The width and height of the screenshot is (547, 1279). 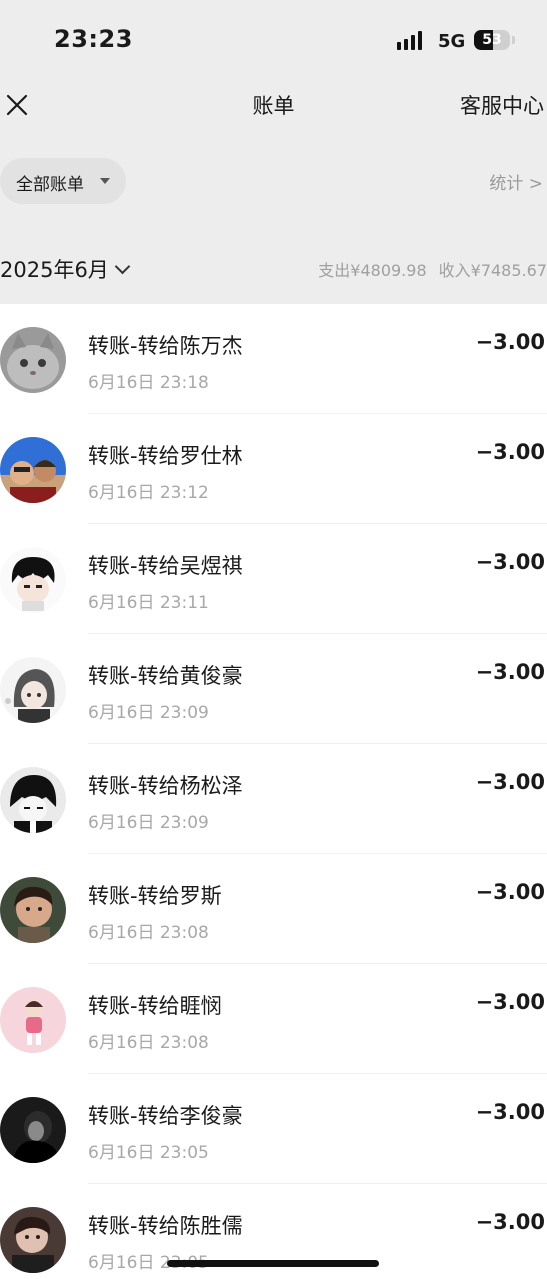 What do you see at coordinates (502, 105) in the screenshot?
I see `customer-service-link: 客服中心` at bounding box center [502, 105].